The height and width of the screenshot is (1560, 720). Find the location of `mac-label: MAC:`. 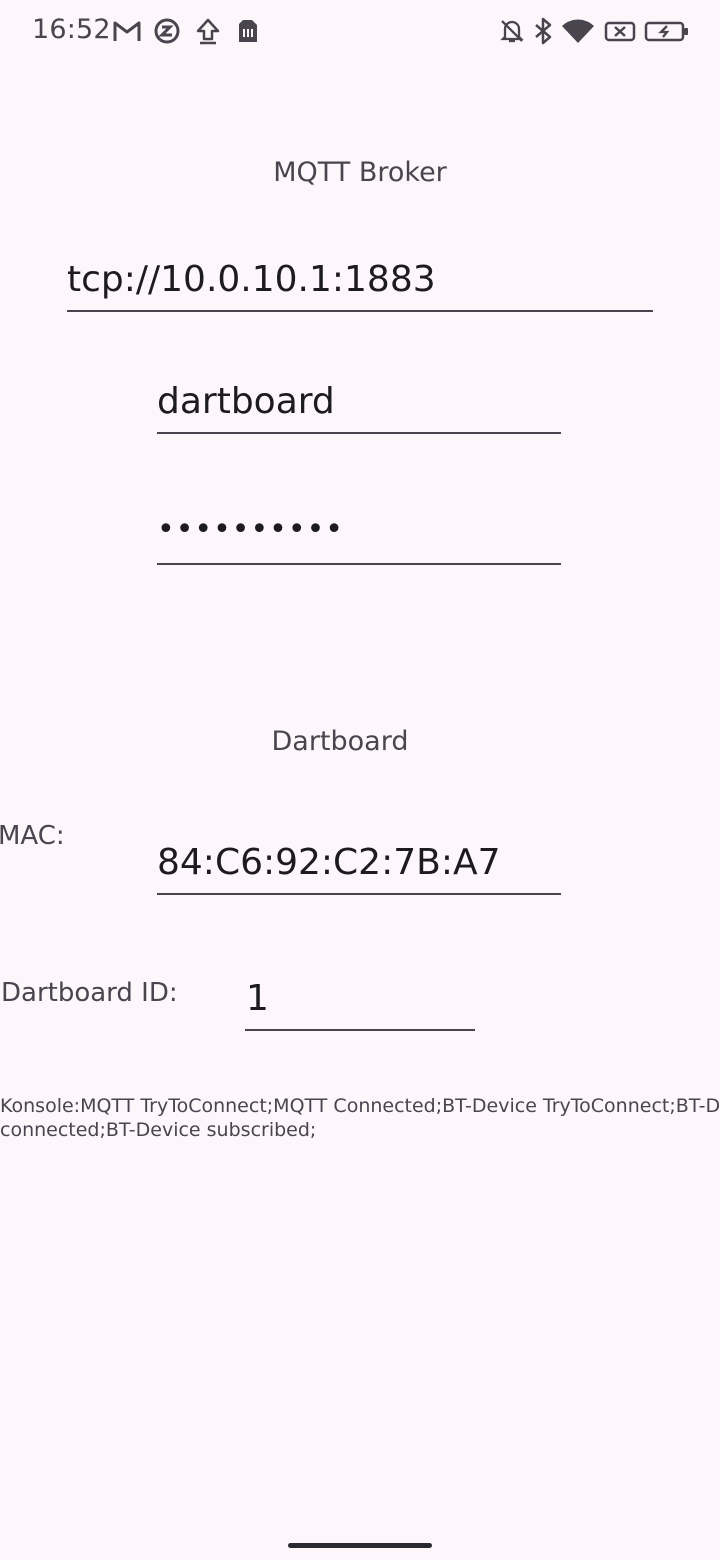

mac-label: MAC: is located at coordinates (32, 836).